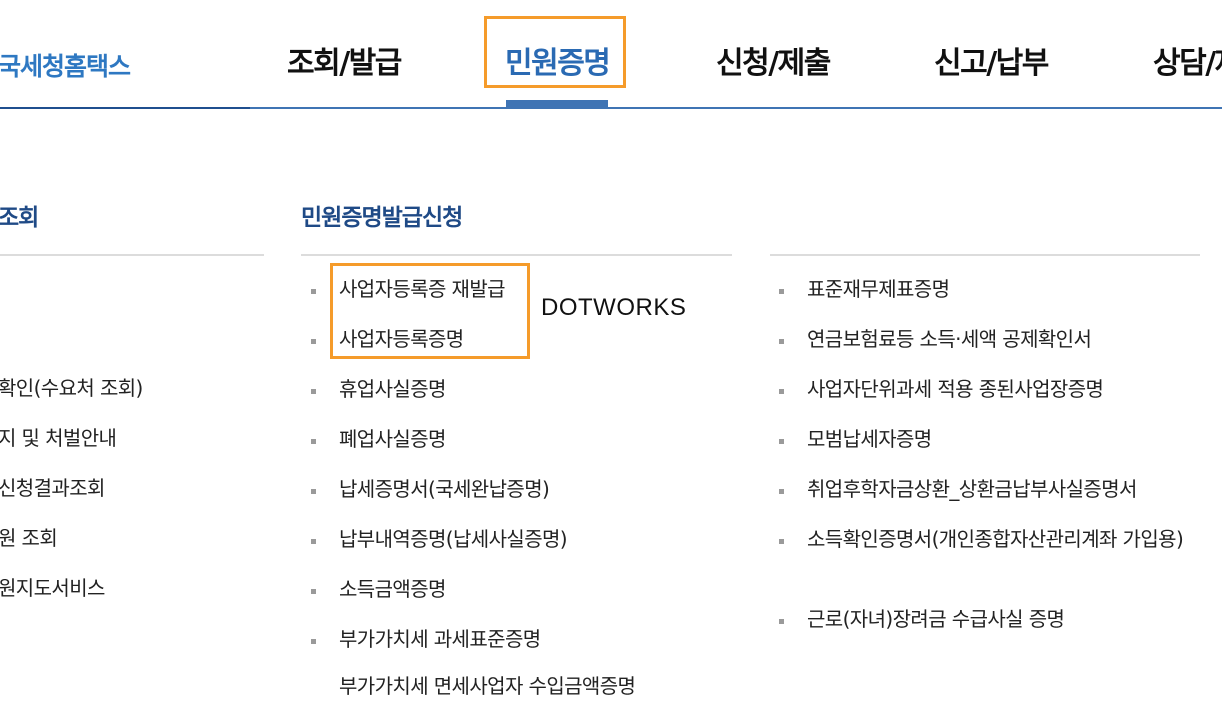 The width and height of the screenshot is (1222, 701). Describe the element at coordinates (344, 60) in the screenshot. I see `nav-inquiry-issuance: 조회/발급` at that location.